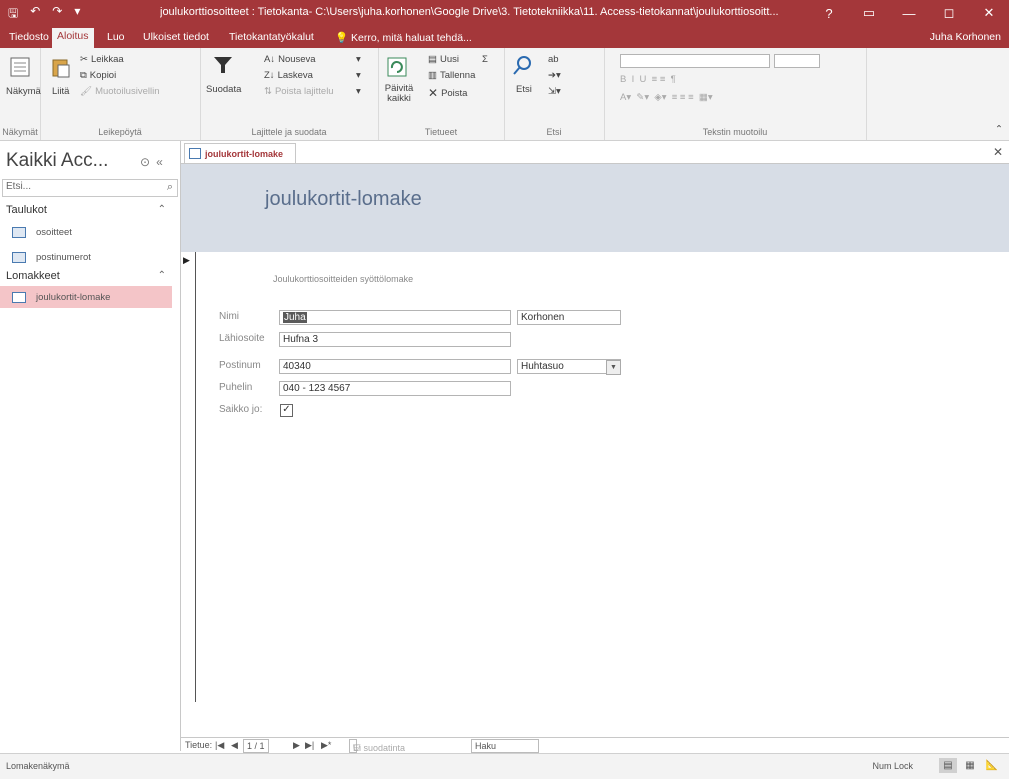 The width and height of the screenshot is (1009, 779). What do you see at coordinates (103, 75) in the screenshot?
I see `copy-label: Kopioi` at bounding box center [103, 75].